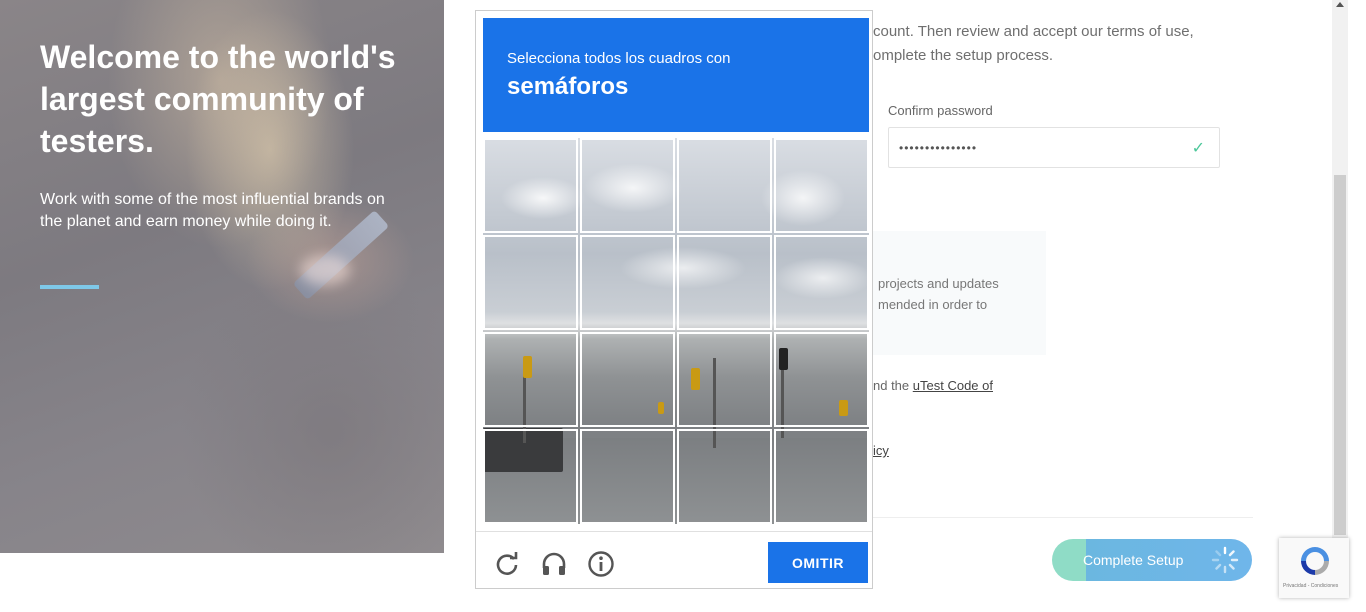 This screenshot has height=612, width=1366. What do you see at coordinates (1340, 4) in the screenshot?
I see `scroll-up-icon` at bounding box center [1340, 4].